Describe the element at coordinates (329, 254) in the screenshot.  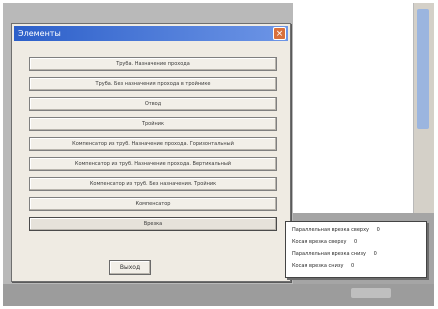
I see `popup-item-label: Параллельная врезка снизу` at that location.